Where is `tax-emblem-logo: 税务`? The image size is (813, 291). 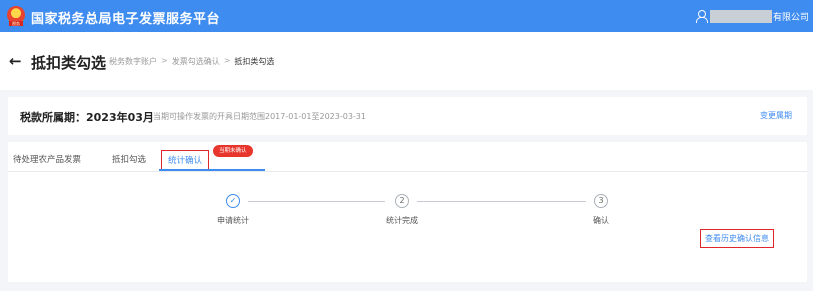
tax-emblem-logo: 税务 is located at coordinates (16, 16).